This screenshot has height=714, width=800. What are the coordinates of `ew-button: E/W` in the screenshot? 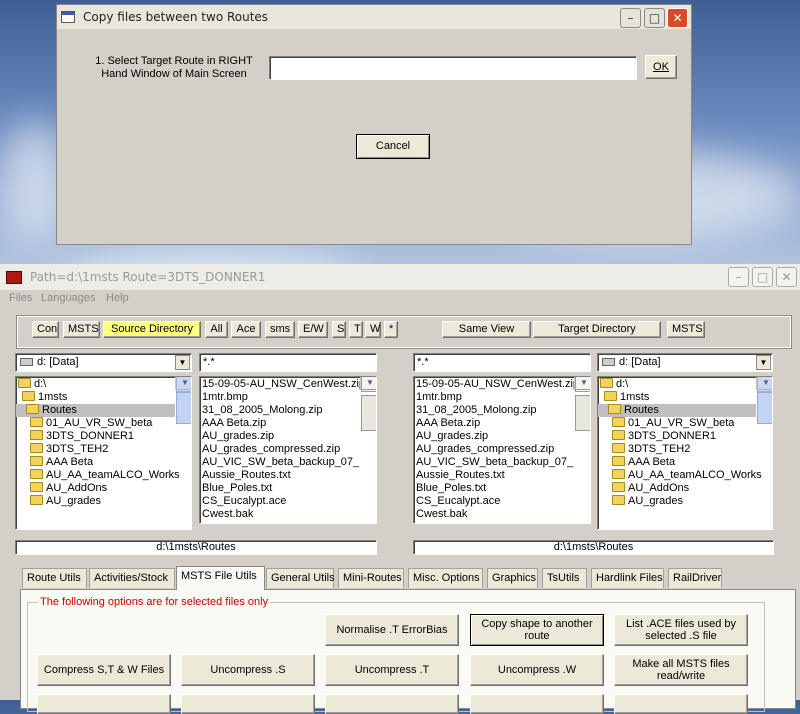 It's located at (313, 329).